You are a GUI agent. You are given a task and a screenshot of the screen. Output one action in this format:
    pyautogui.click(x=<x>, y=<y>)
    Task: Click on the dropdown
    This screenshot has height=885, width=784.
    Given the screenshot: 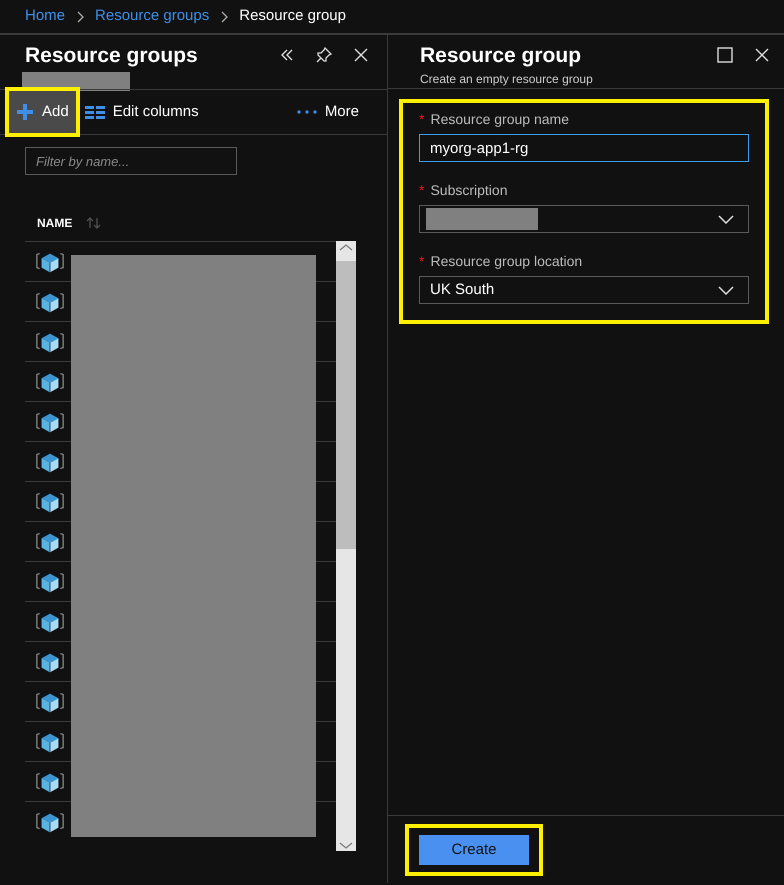 What is the action you would take?
    pyautogui.click(x=584, y=219)
    